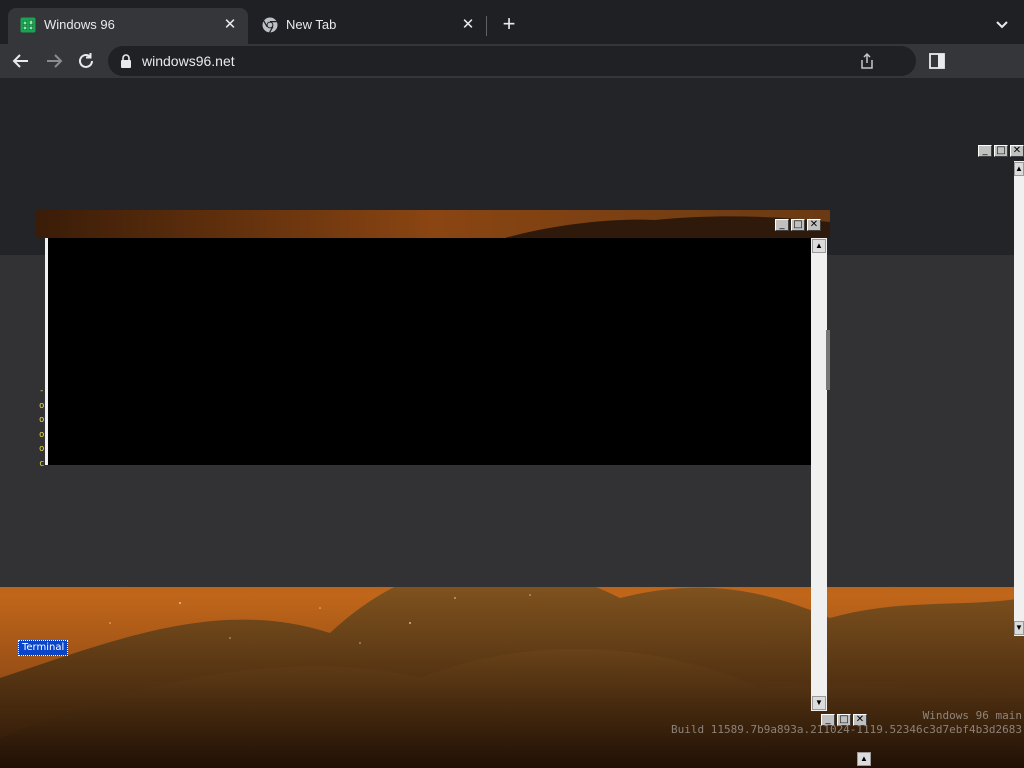 The height and width of the screenshot is (768, 1024). What do you see at coordinates (1001, 151) in the screenshot?
I see `window-maximize-button: □` at bounding box center [1001, 151].